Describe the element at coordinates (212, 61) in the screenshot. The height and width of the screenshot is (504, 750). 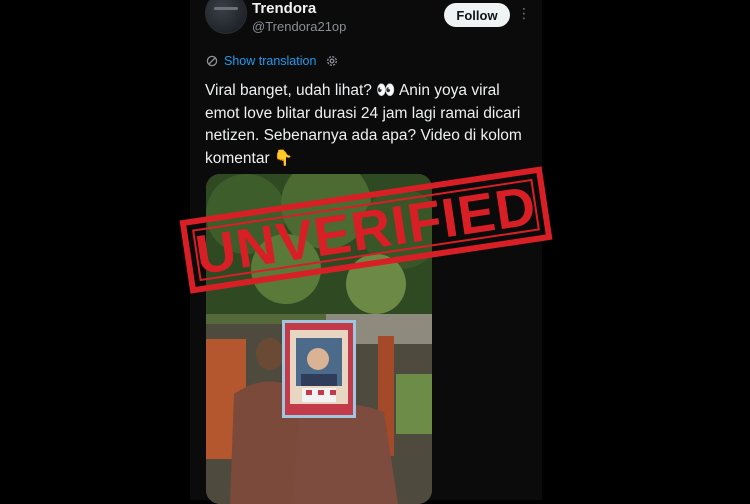
I see `globe-icon` at that location.